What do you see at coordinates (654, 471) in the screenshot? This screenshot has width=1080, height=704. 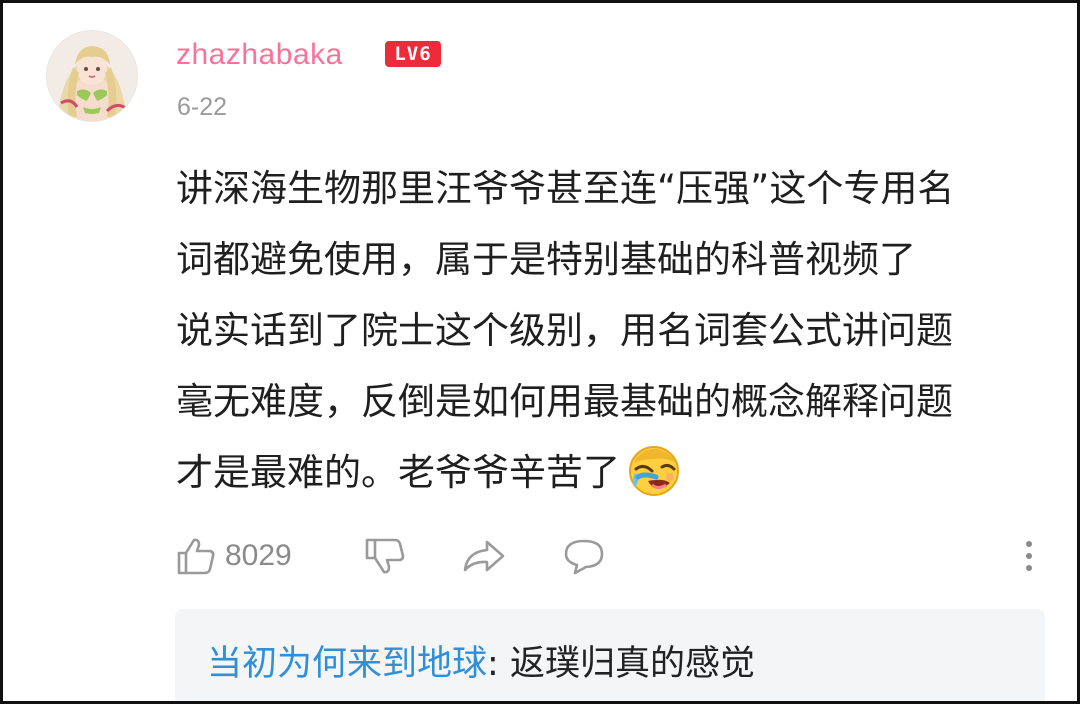 I see `crying-laughing-emoji-icon` at bounding box center [654, 471].